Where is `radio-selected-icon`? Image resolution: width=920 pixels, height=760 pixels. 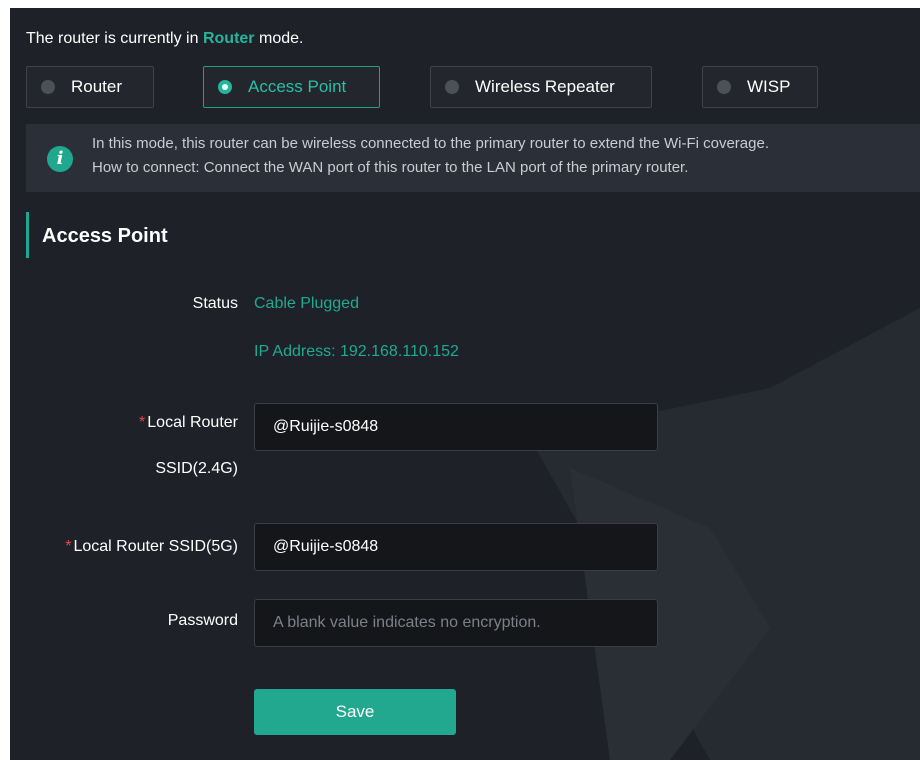
radio-selected-icon is located at coordinates (225, 87).